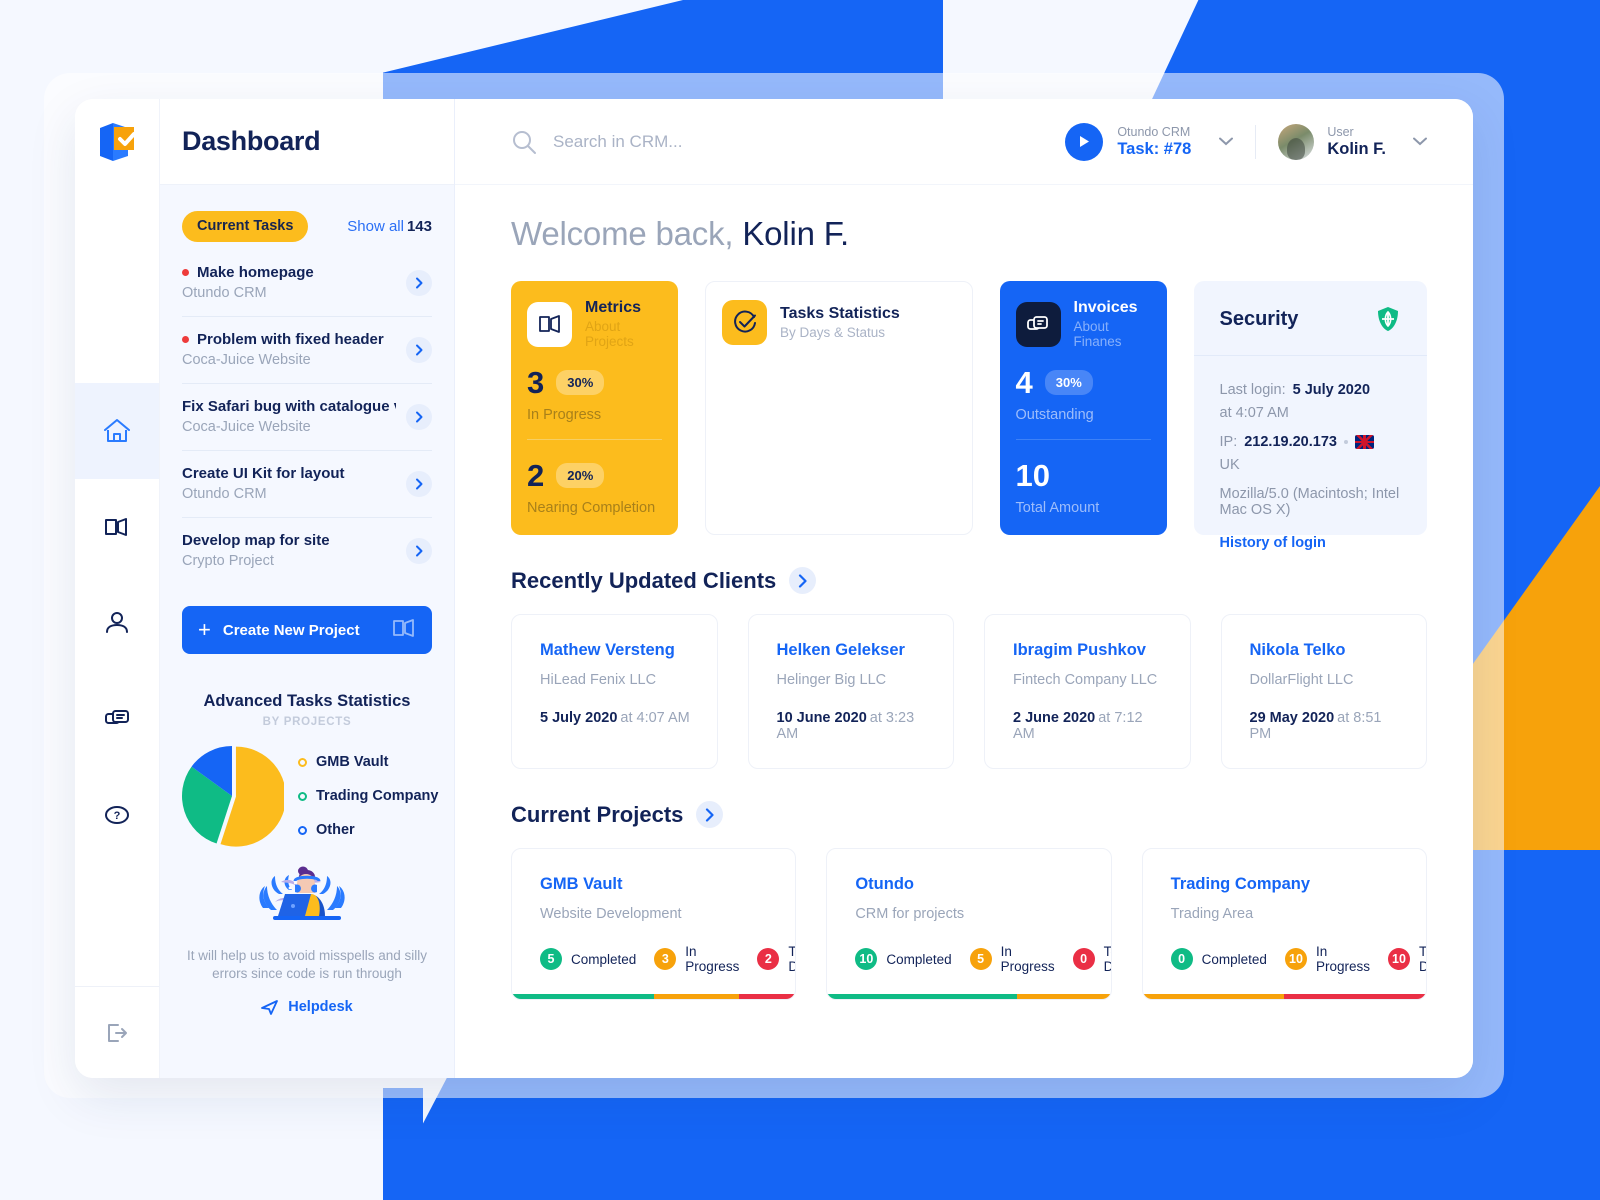  What do you see at coordinates (910, 914) in the screenshot?
I see `project-type: CRM for projects` at bounding box center [910, 914].